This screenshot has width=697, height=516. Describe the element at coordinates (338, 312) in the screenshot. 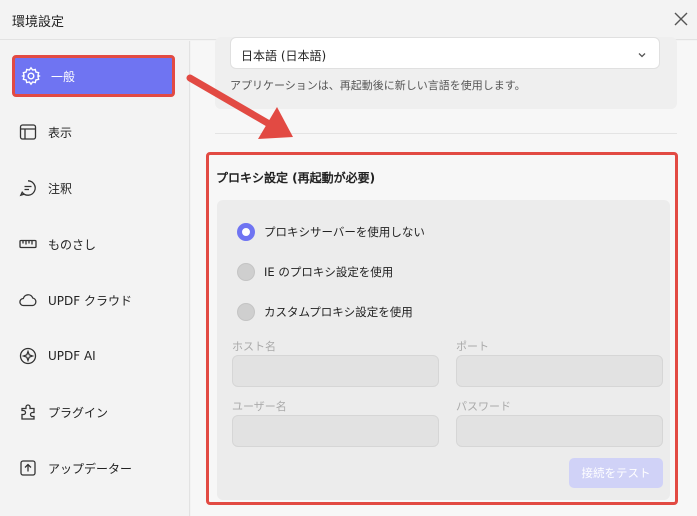

I see `radio-label: カスタムプロキシ設定を使用` at that location.